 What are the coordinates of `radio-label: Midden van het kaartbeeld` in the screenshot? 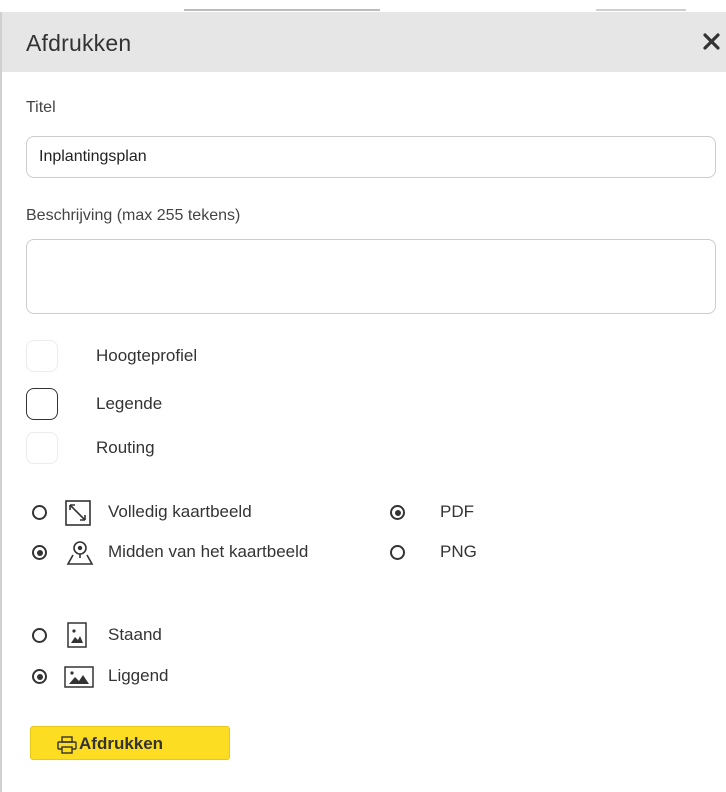 It's located at (208, 551).